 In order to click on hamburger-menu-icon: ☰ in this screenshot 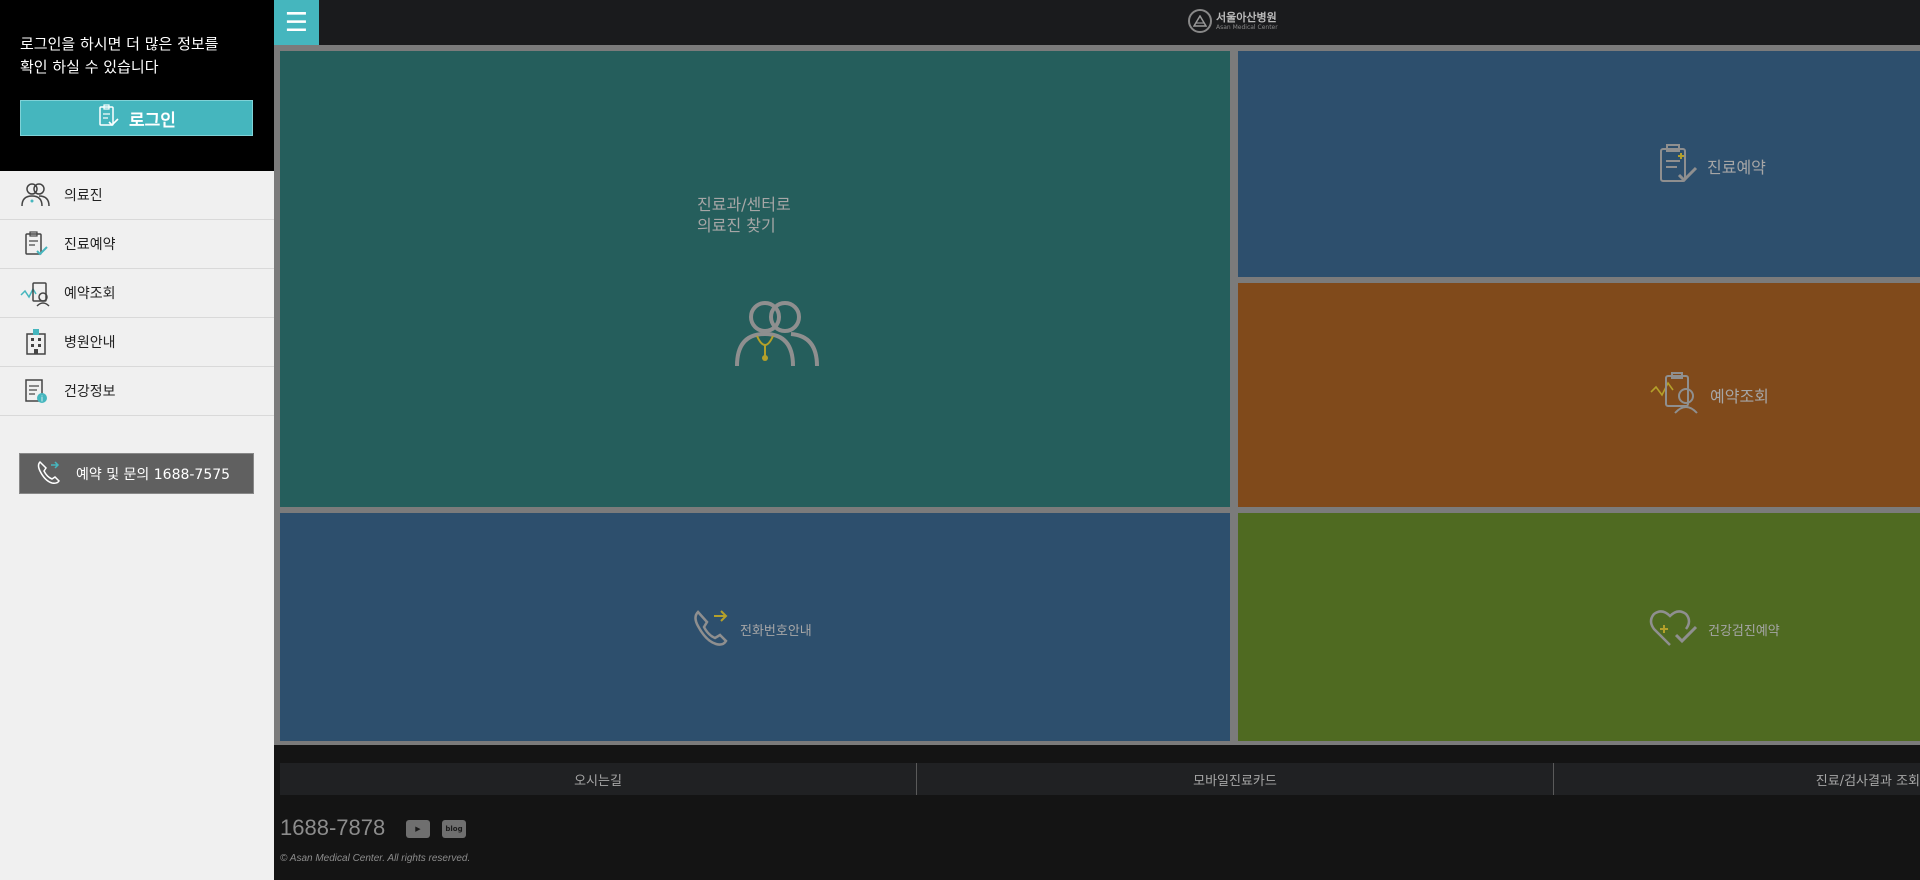, I will do `click(296, 22)`.